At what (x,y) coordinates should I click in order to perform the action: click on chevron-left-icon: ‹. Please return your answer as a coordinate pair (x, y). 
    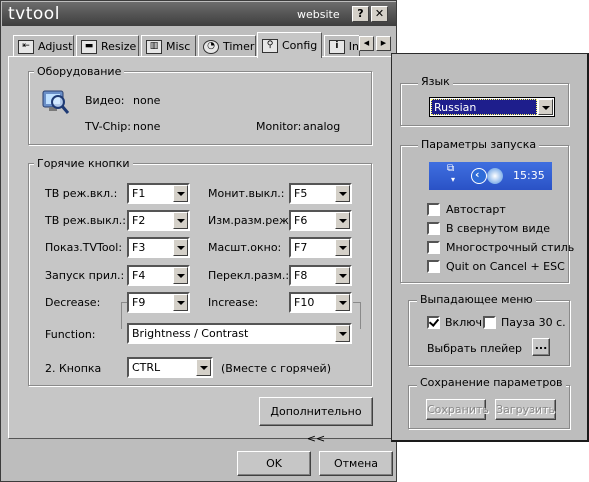
    Looking at the image, I should click on (479, 176).